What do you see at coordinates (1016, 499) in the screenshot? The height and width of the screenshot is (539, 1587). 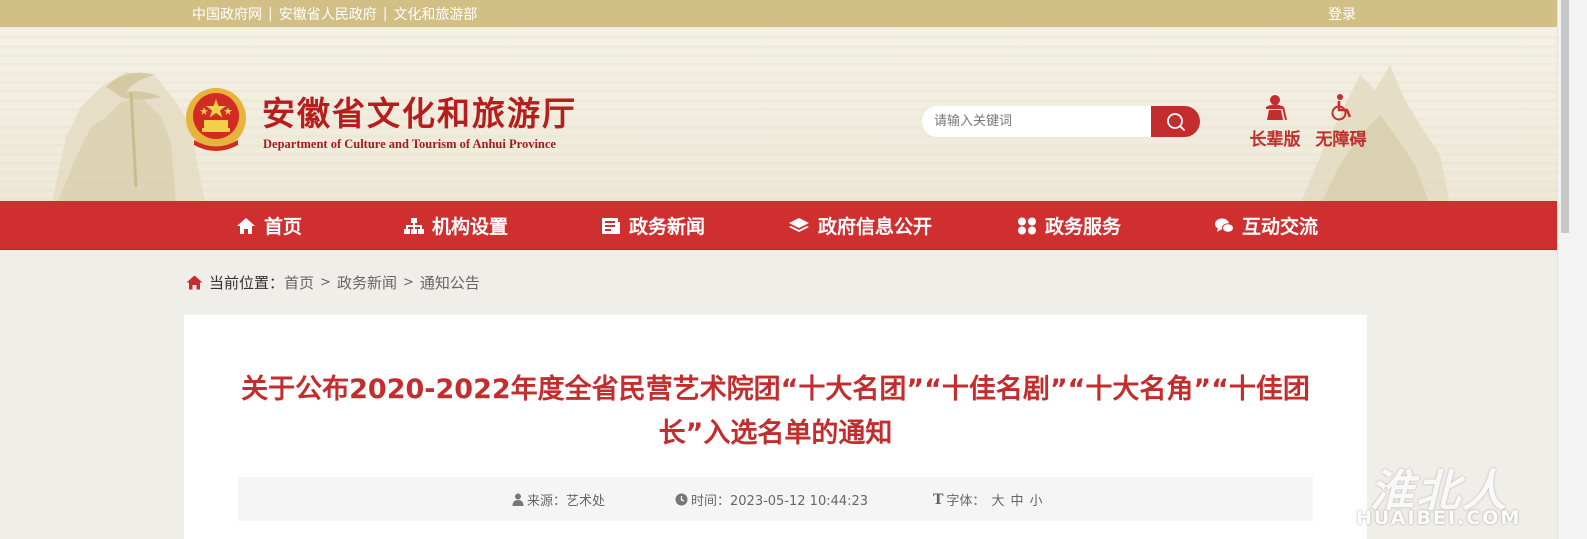 I see `font-size-medium: 中` at bounding box center [1016, 499].